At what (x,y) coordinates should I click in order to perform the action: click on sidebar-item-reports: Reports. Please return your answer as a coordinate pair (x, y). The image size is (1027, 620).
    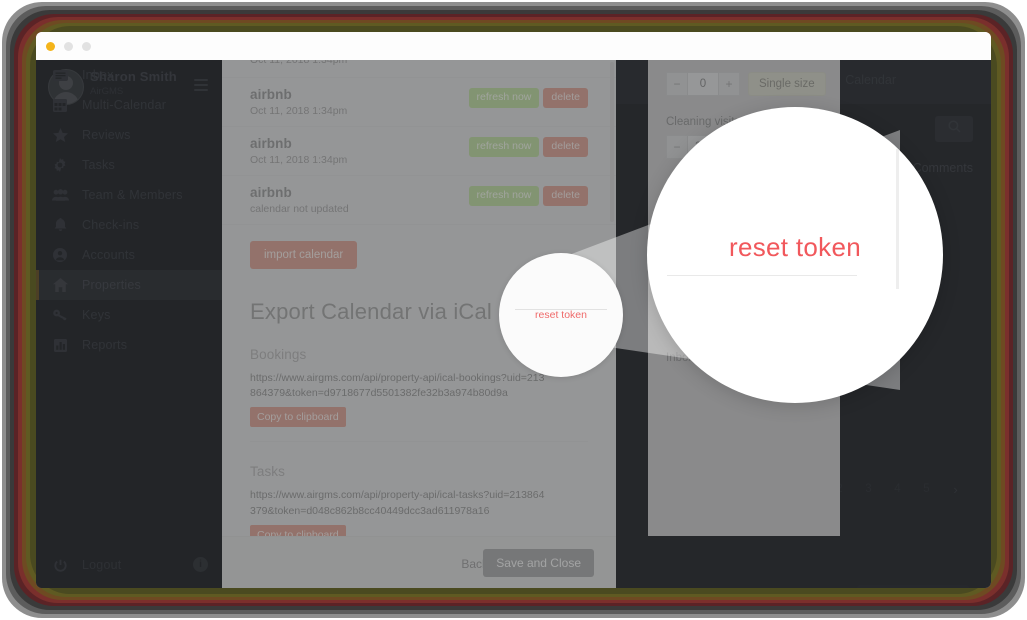
    Looking at the image, I should click on (129, 345).